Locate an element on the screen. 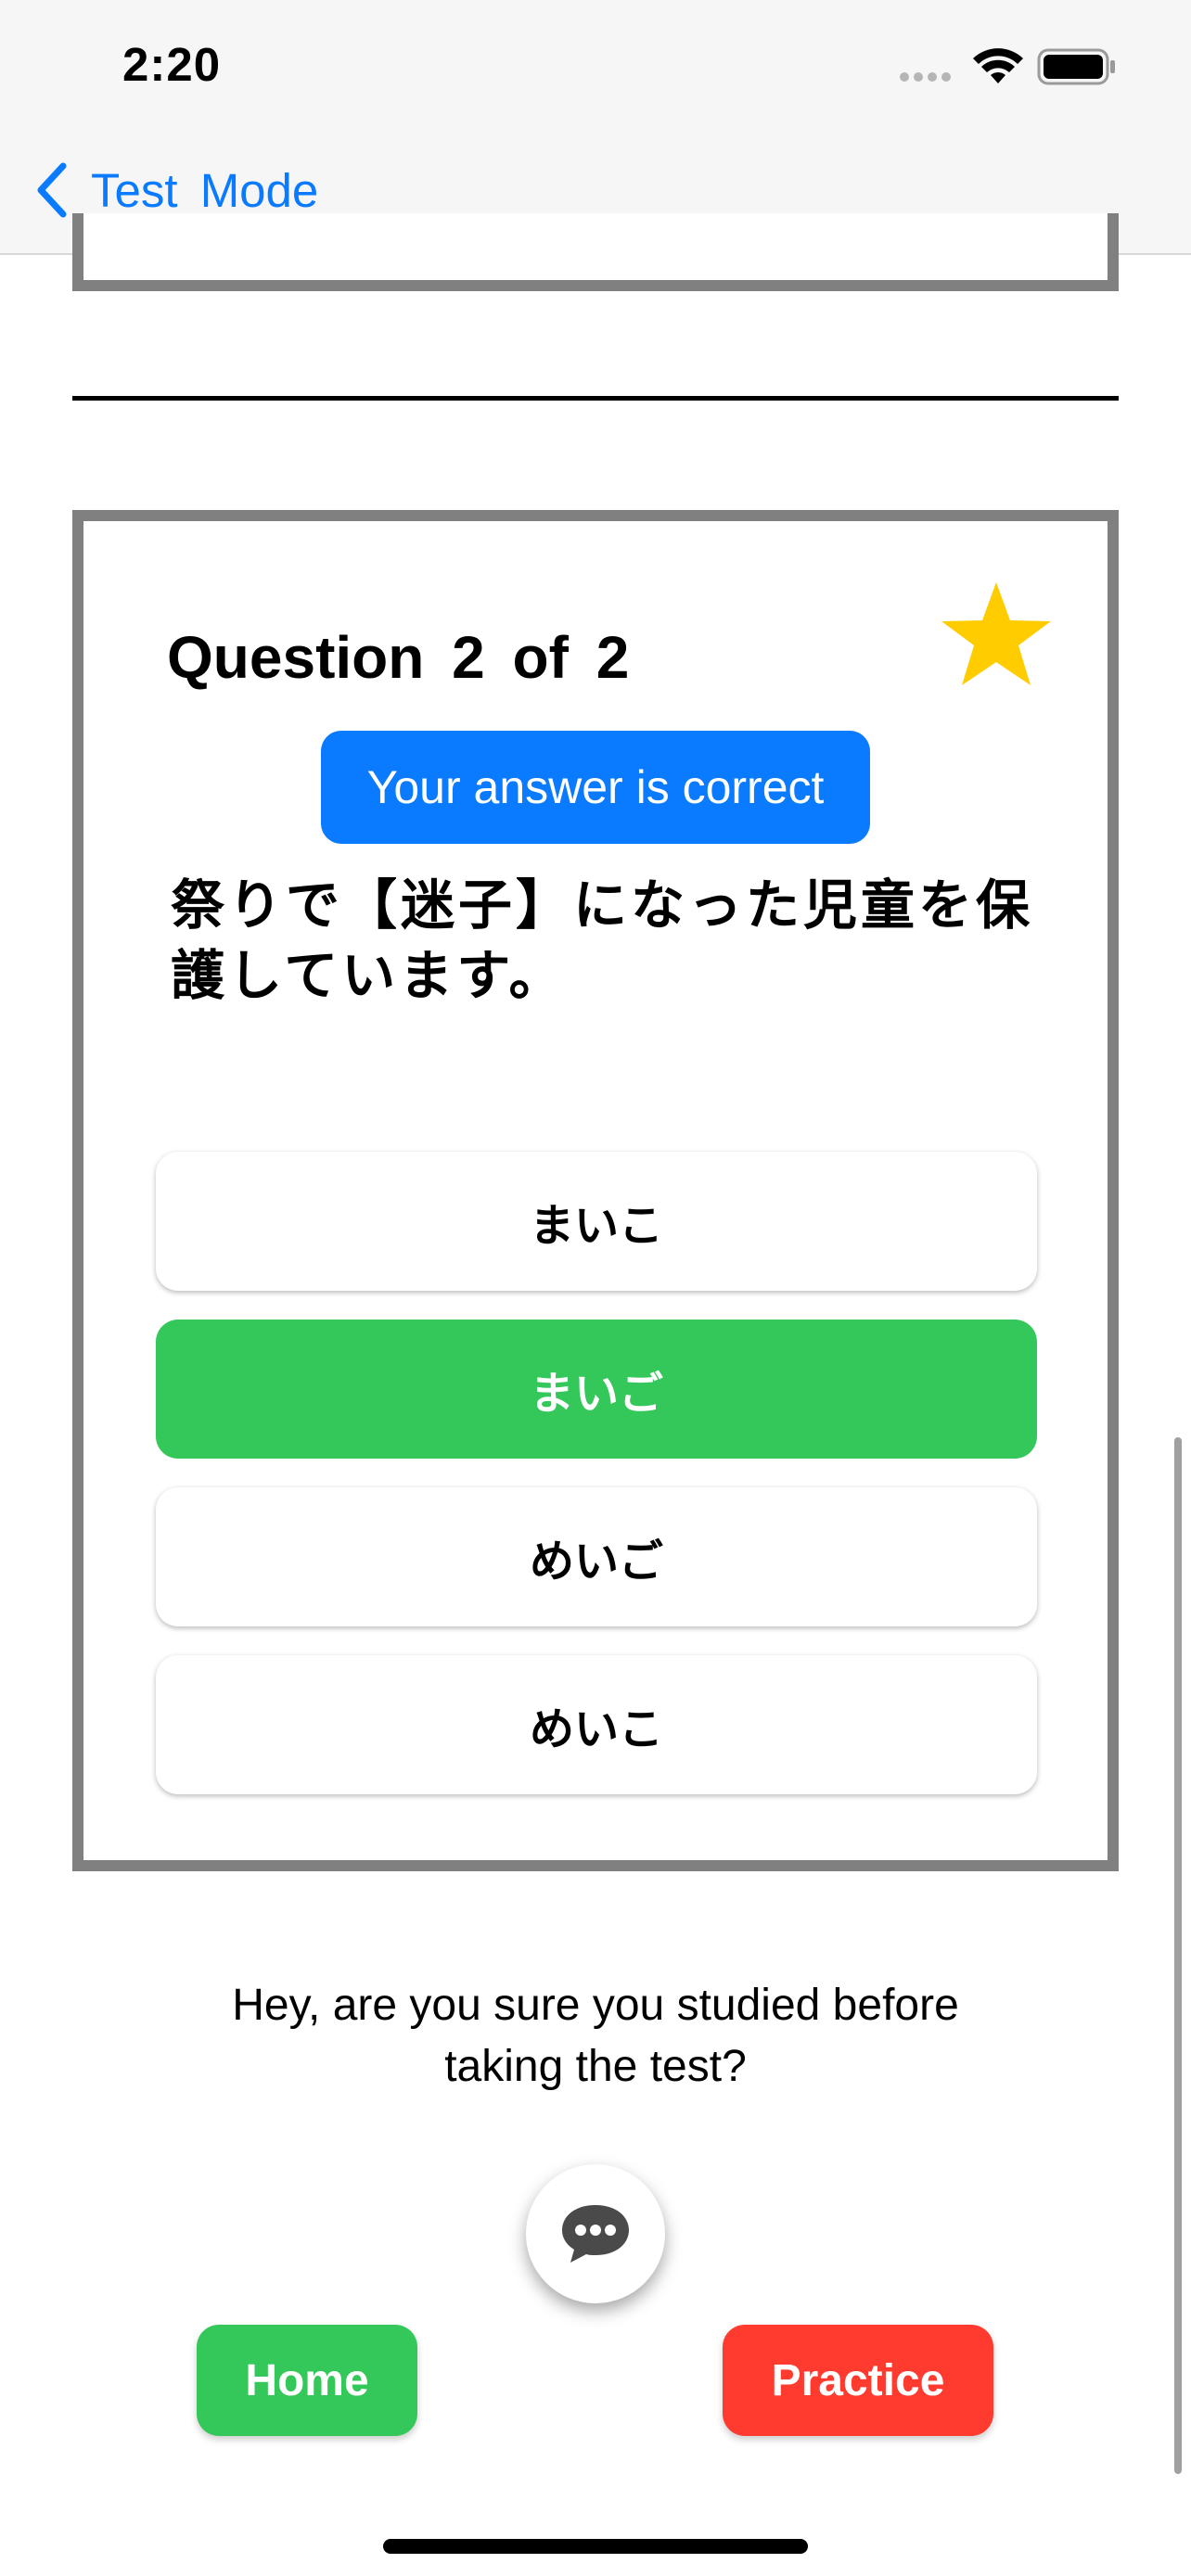  answer-option-1: まいこ is located at coordinates (597, 1222).